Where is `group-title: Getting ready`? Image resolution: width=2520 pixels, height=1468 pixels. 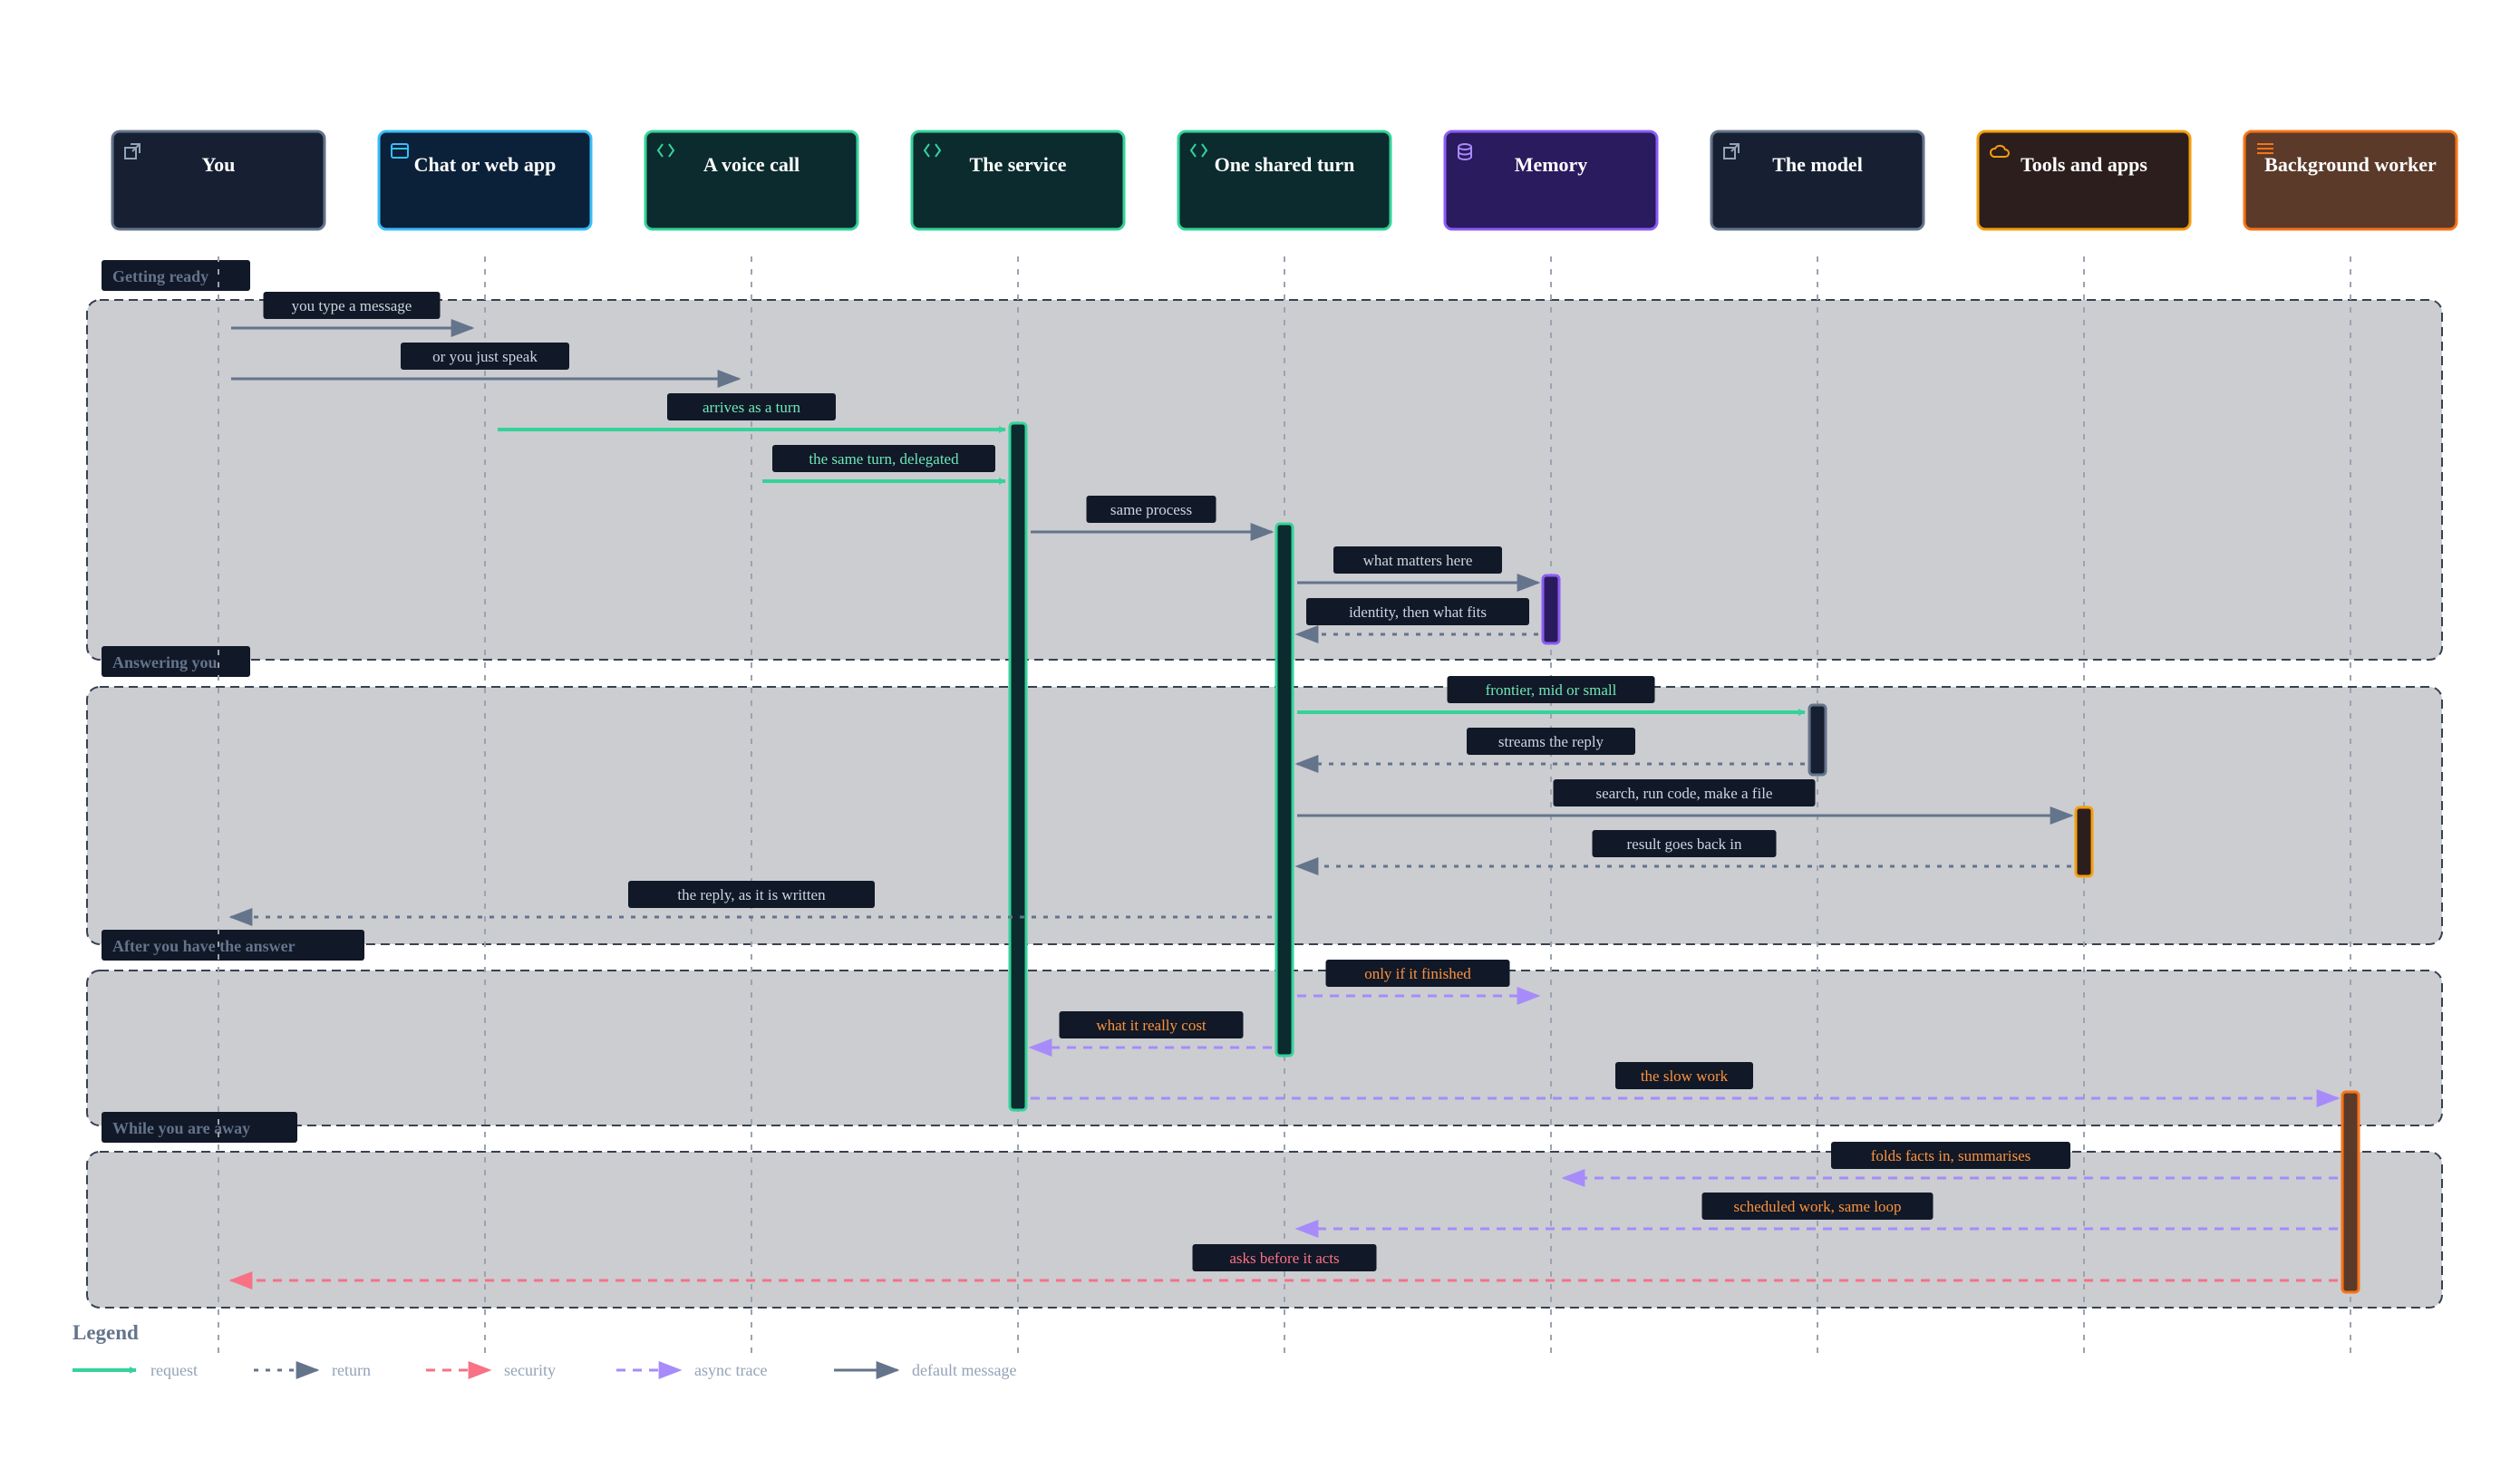 group-title: Getting ready is located at coordinates (160, 276).